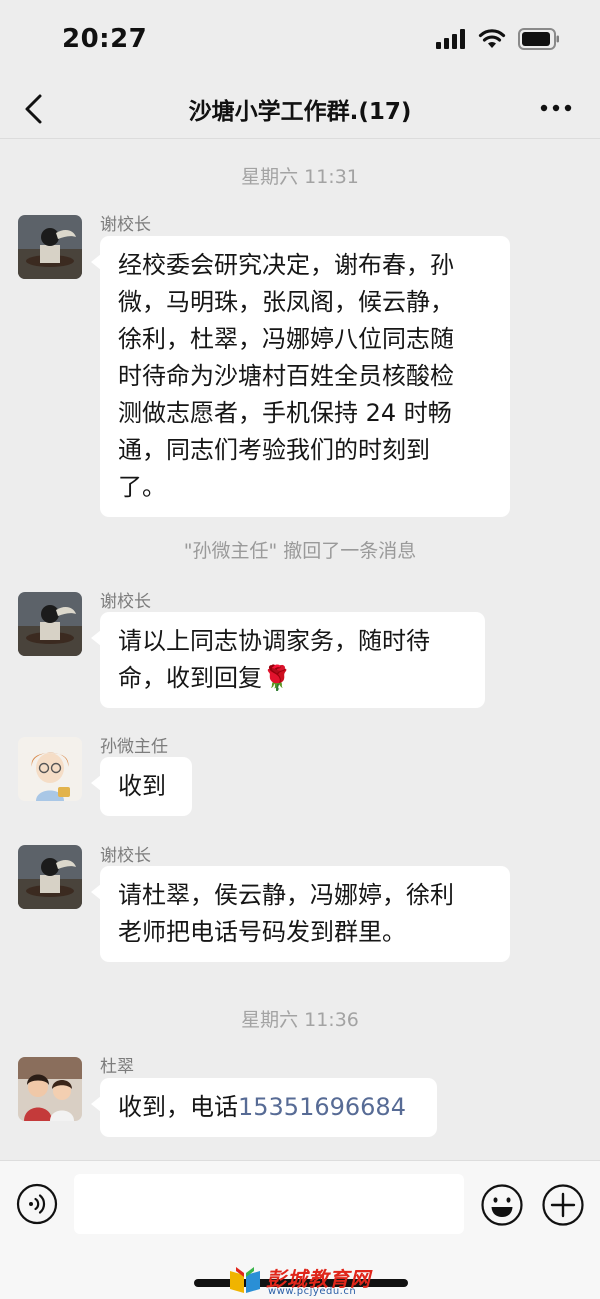  I want to click on timestamp-separator: 星期六 11:36, so click(300, 1020).